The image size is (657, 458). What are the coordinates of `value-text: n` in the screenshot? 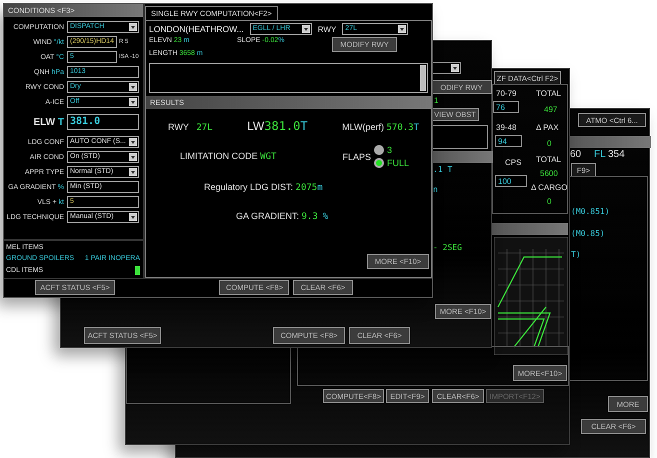 It's located at (435, 189).